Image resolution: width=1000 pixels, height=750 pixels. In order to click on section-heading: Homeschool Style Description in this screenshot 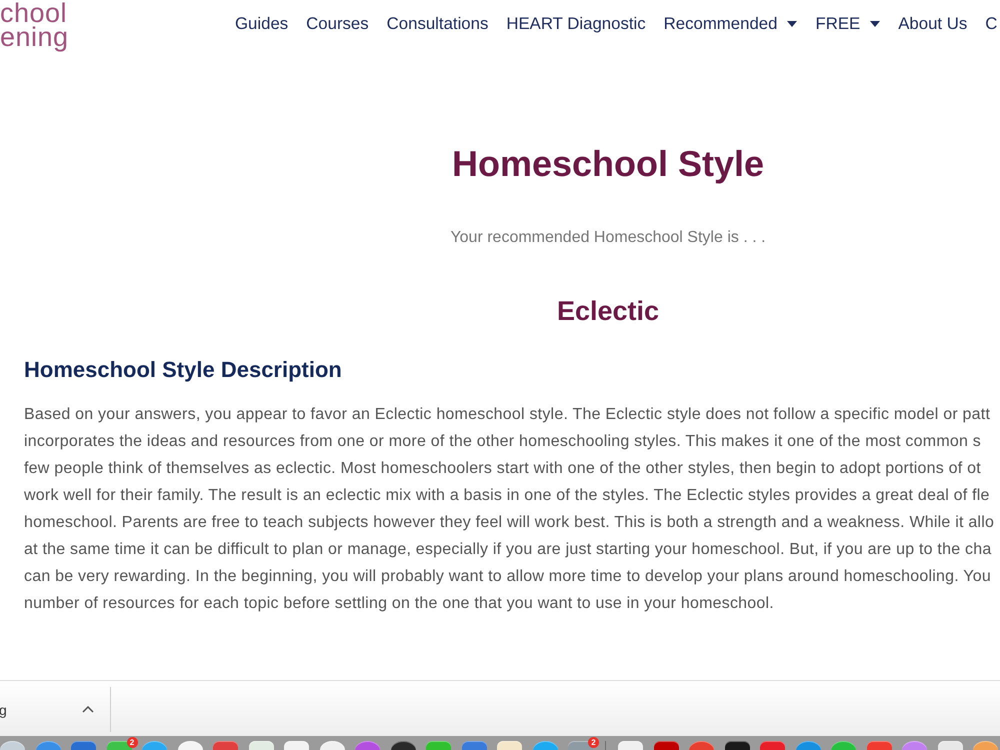, I will do `click(183, 370)`.